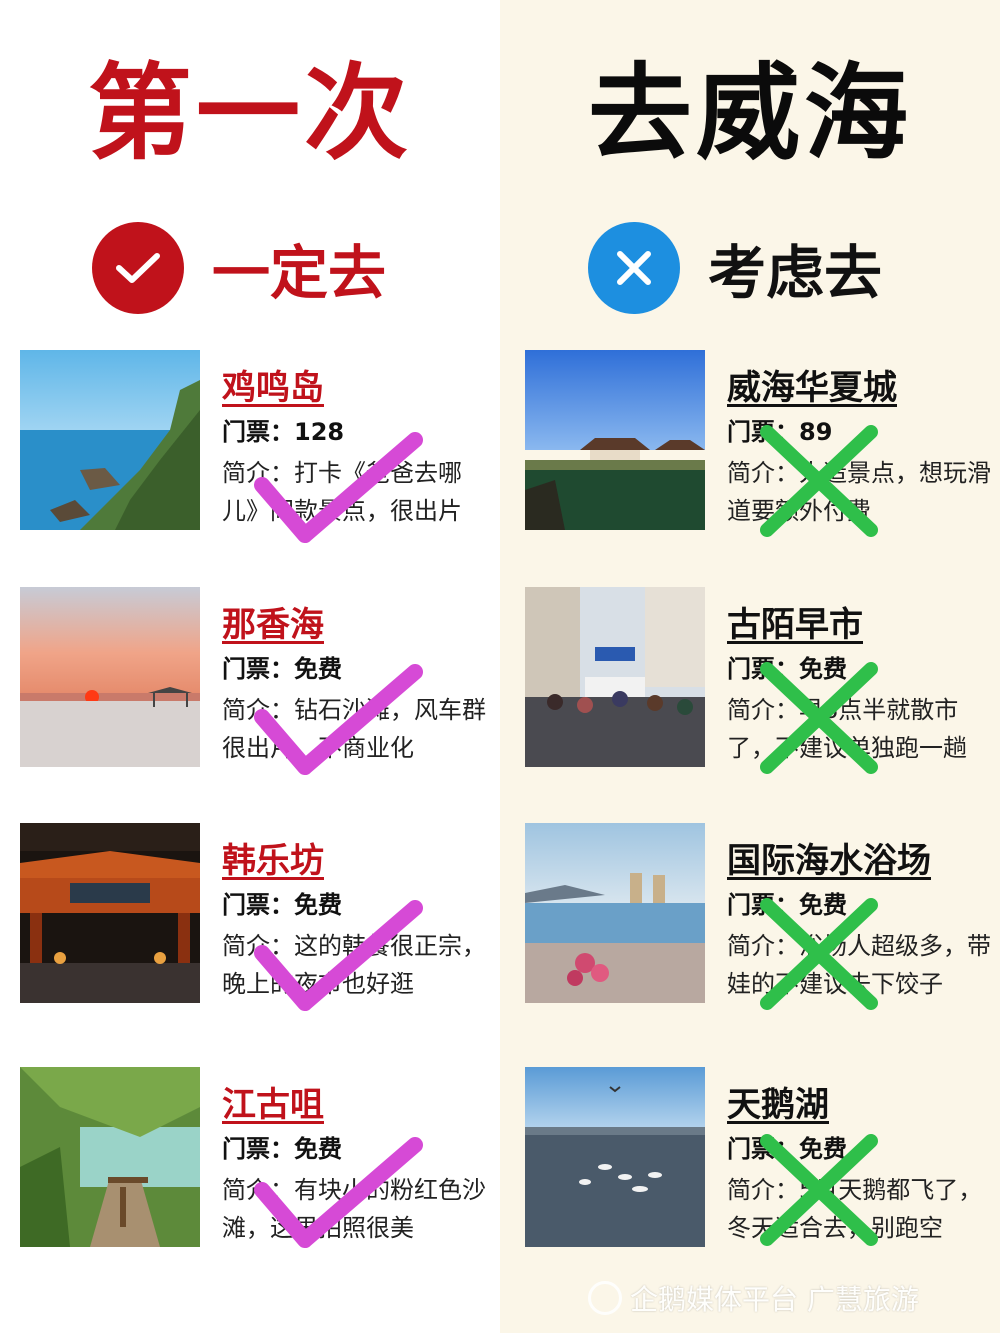  Describe the element at coordinates (357, 449) in the screenshot. I see `spot-info: 鸡鸣岛 门票：128 简介：打卡《爸爸去哪儿》同款景点，很出片` at that location.